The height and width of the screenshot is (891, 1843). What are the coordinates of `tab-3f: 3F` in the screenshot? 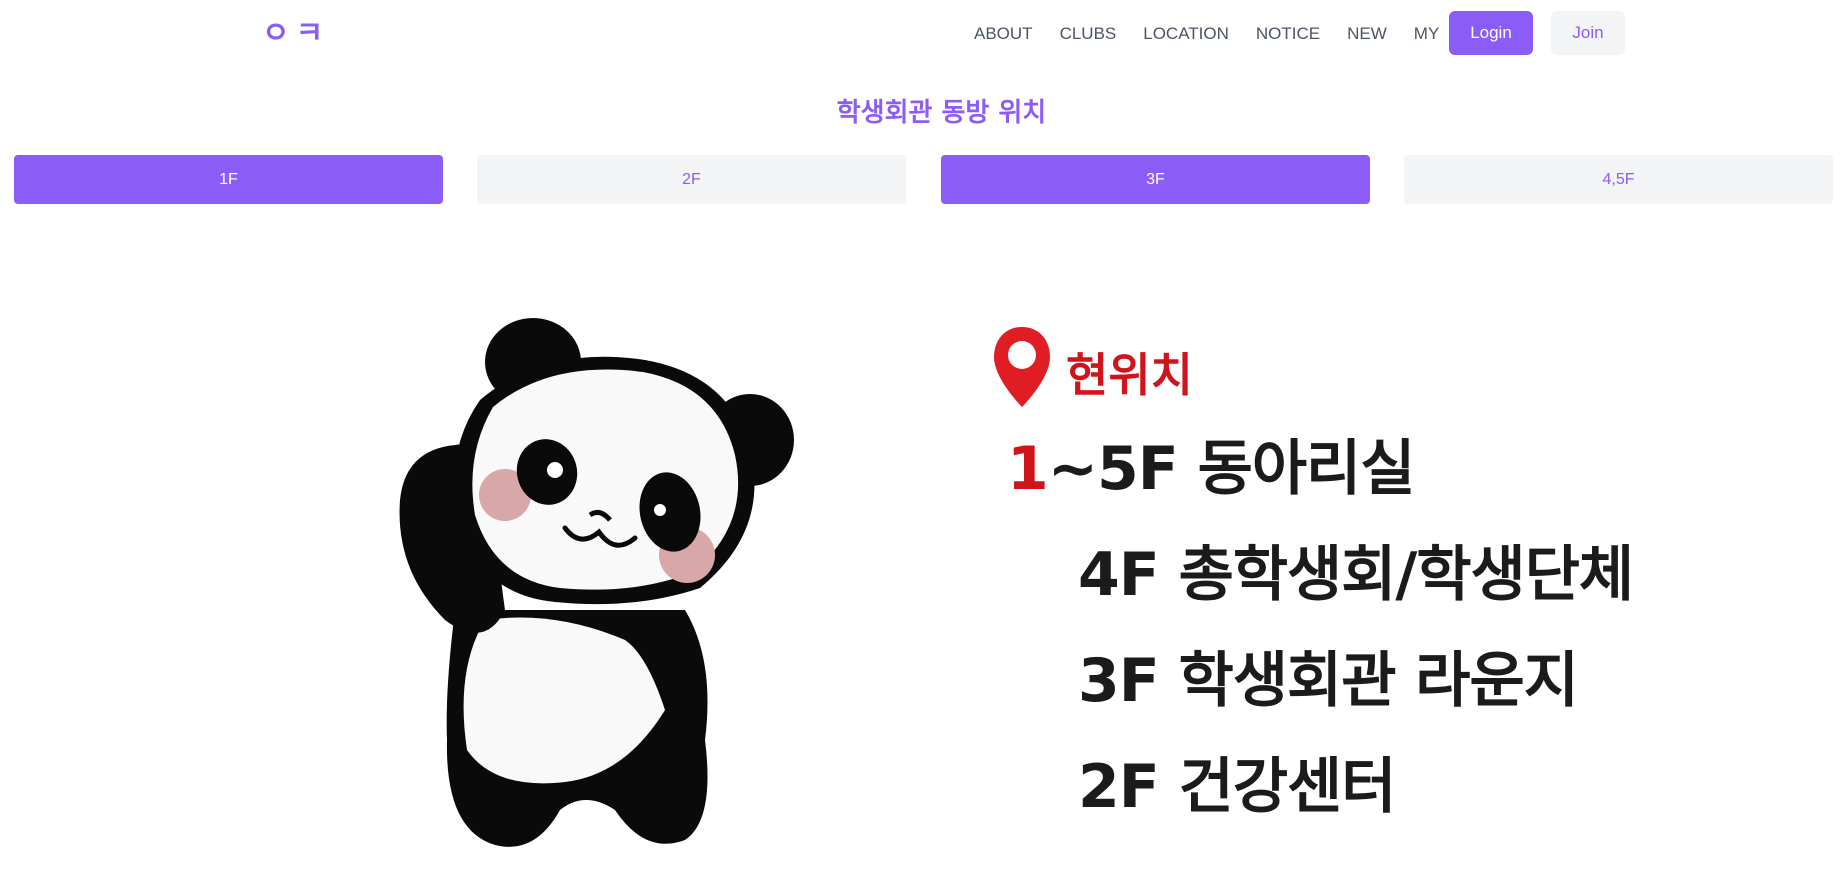 It's located at (1155, 179).